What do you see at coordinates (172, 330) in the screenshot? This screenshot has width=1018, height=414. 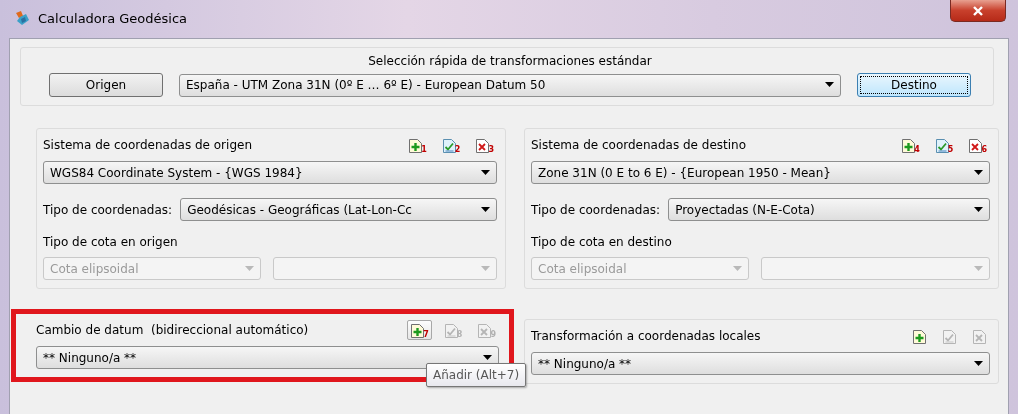 I see `group-title: Cambio de datum (bidireccional automático)` at bounding box center [172, 330].